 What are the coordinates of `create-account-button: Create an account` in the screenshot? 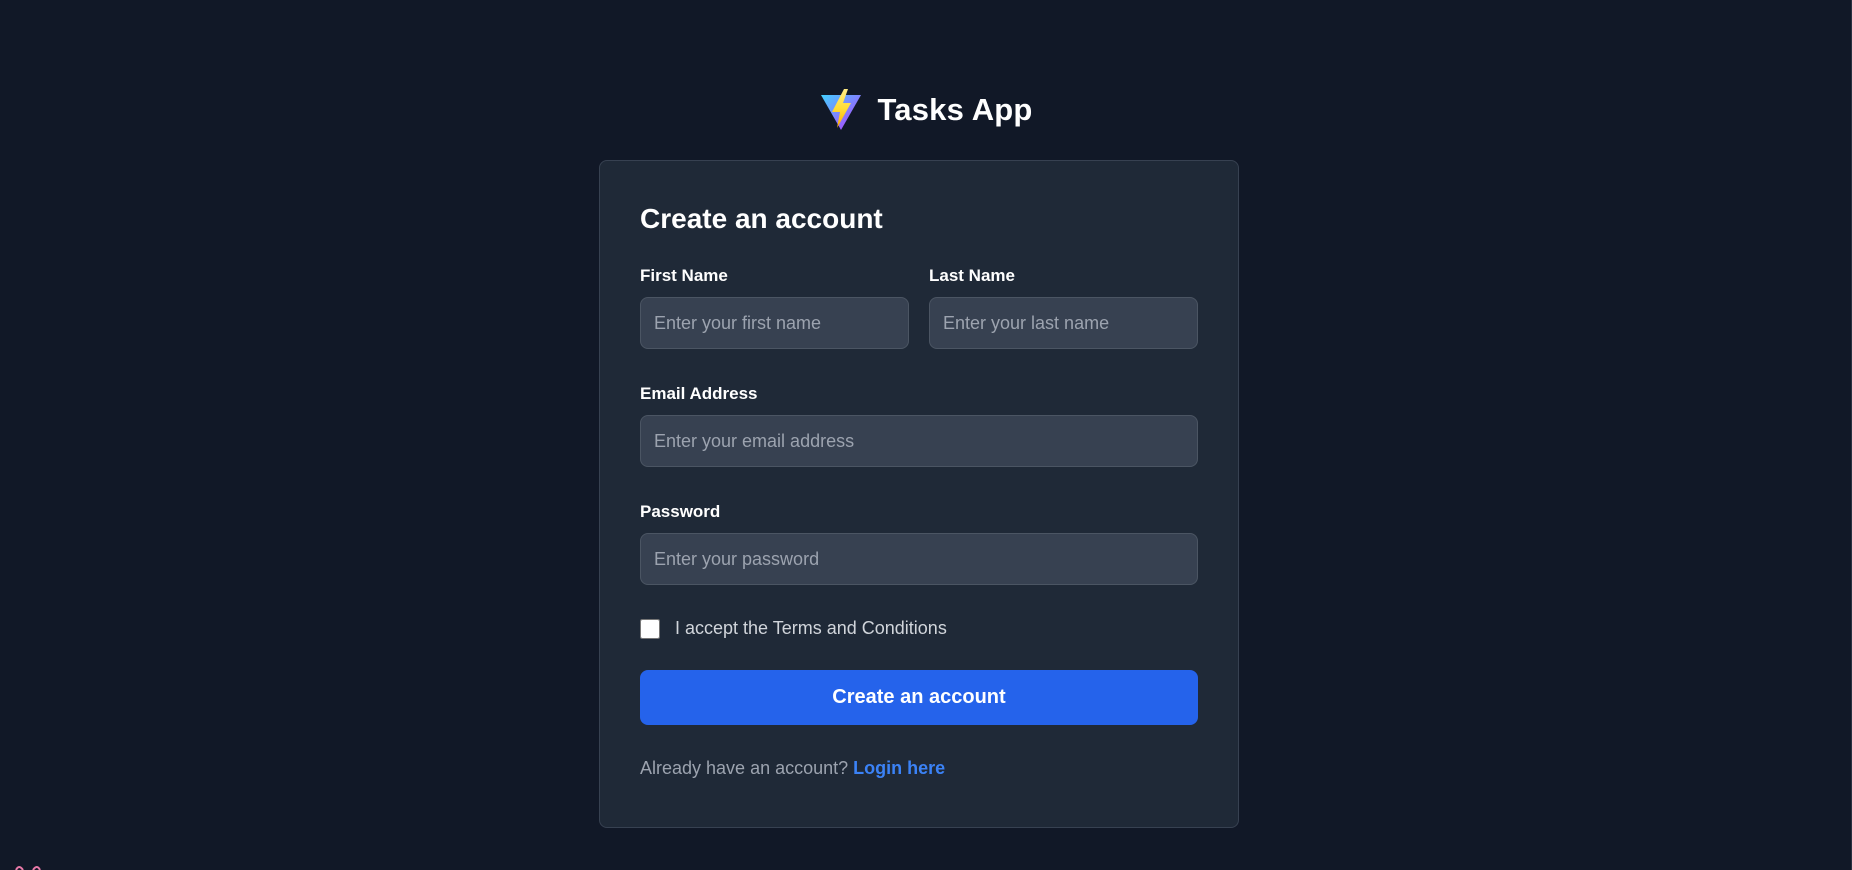 It's located at (919, 697).